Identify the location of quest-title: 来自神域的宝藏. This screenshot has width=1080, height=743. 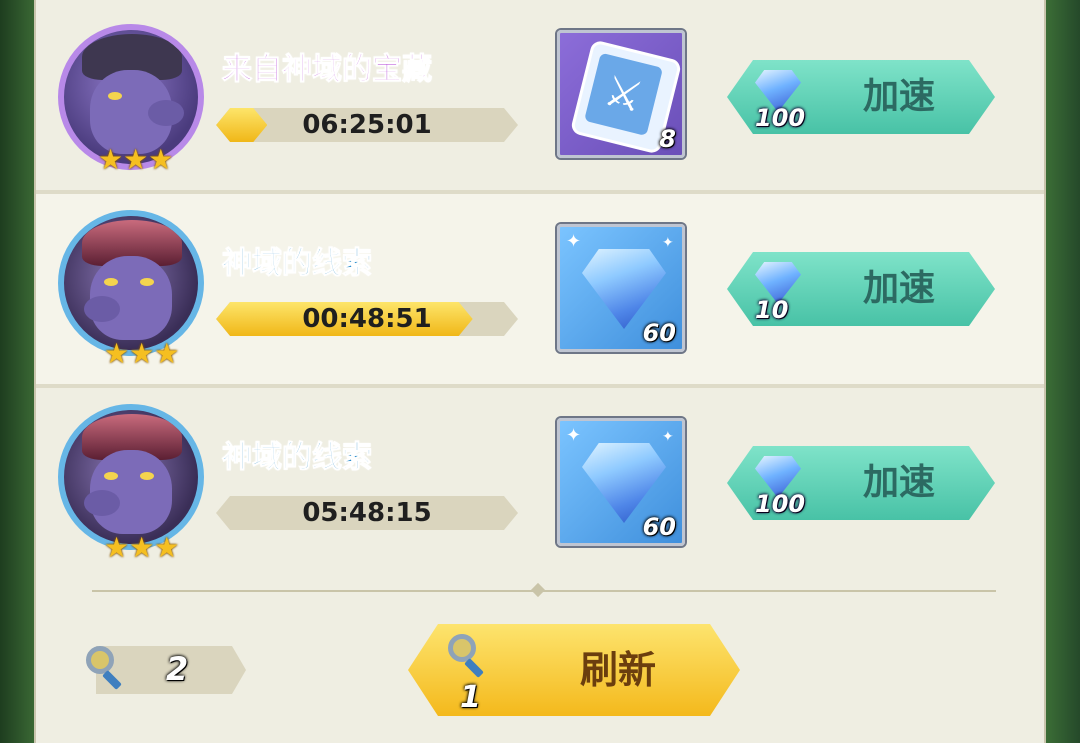
(327, 70).